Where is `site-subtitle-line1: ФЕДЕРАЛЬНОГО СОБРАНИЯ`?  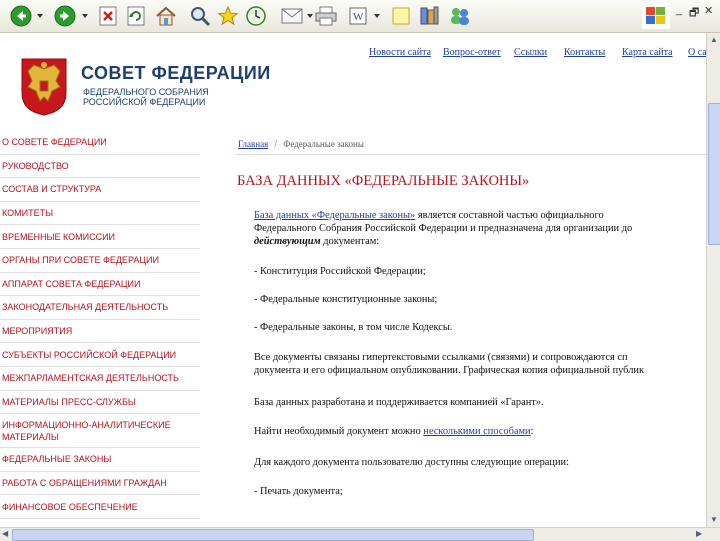
site-subtitle-line1: ФЕДЕРАЛЬНОГО СОБРАНИЯ is located at coordinates (146, 92).